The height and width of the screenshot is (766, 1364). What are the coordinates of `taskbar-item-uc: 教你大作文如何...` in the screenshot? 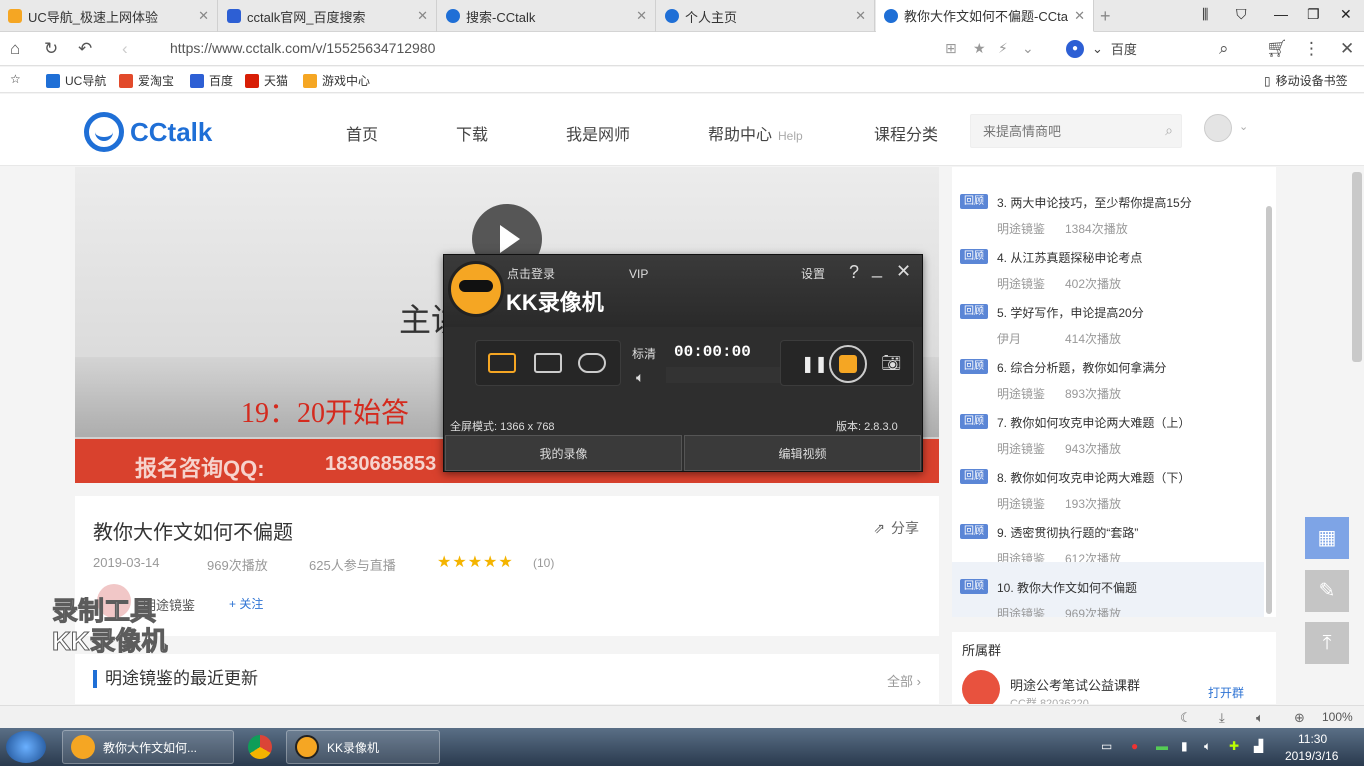 It's located at (148, 747).